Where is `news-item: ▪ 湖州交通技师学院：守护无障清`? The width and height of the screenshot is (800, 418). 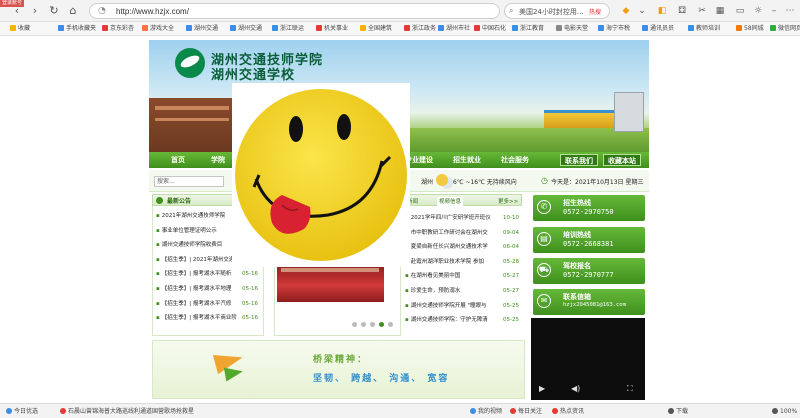 news-item: ▪ 湖州交通技师学院：守护无障清 is located at coordinates (452, 320).